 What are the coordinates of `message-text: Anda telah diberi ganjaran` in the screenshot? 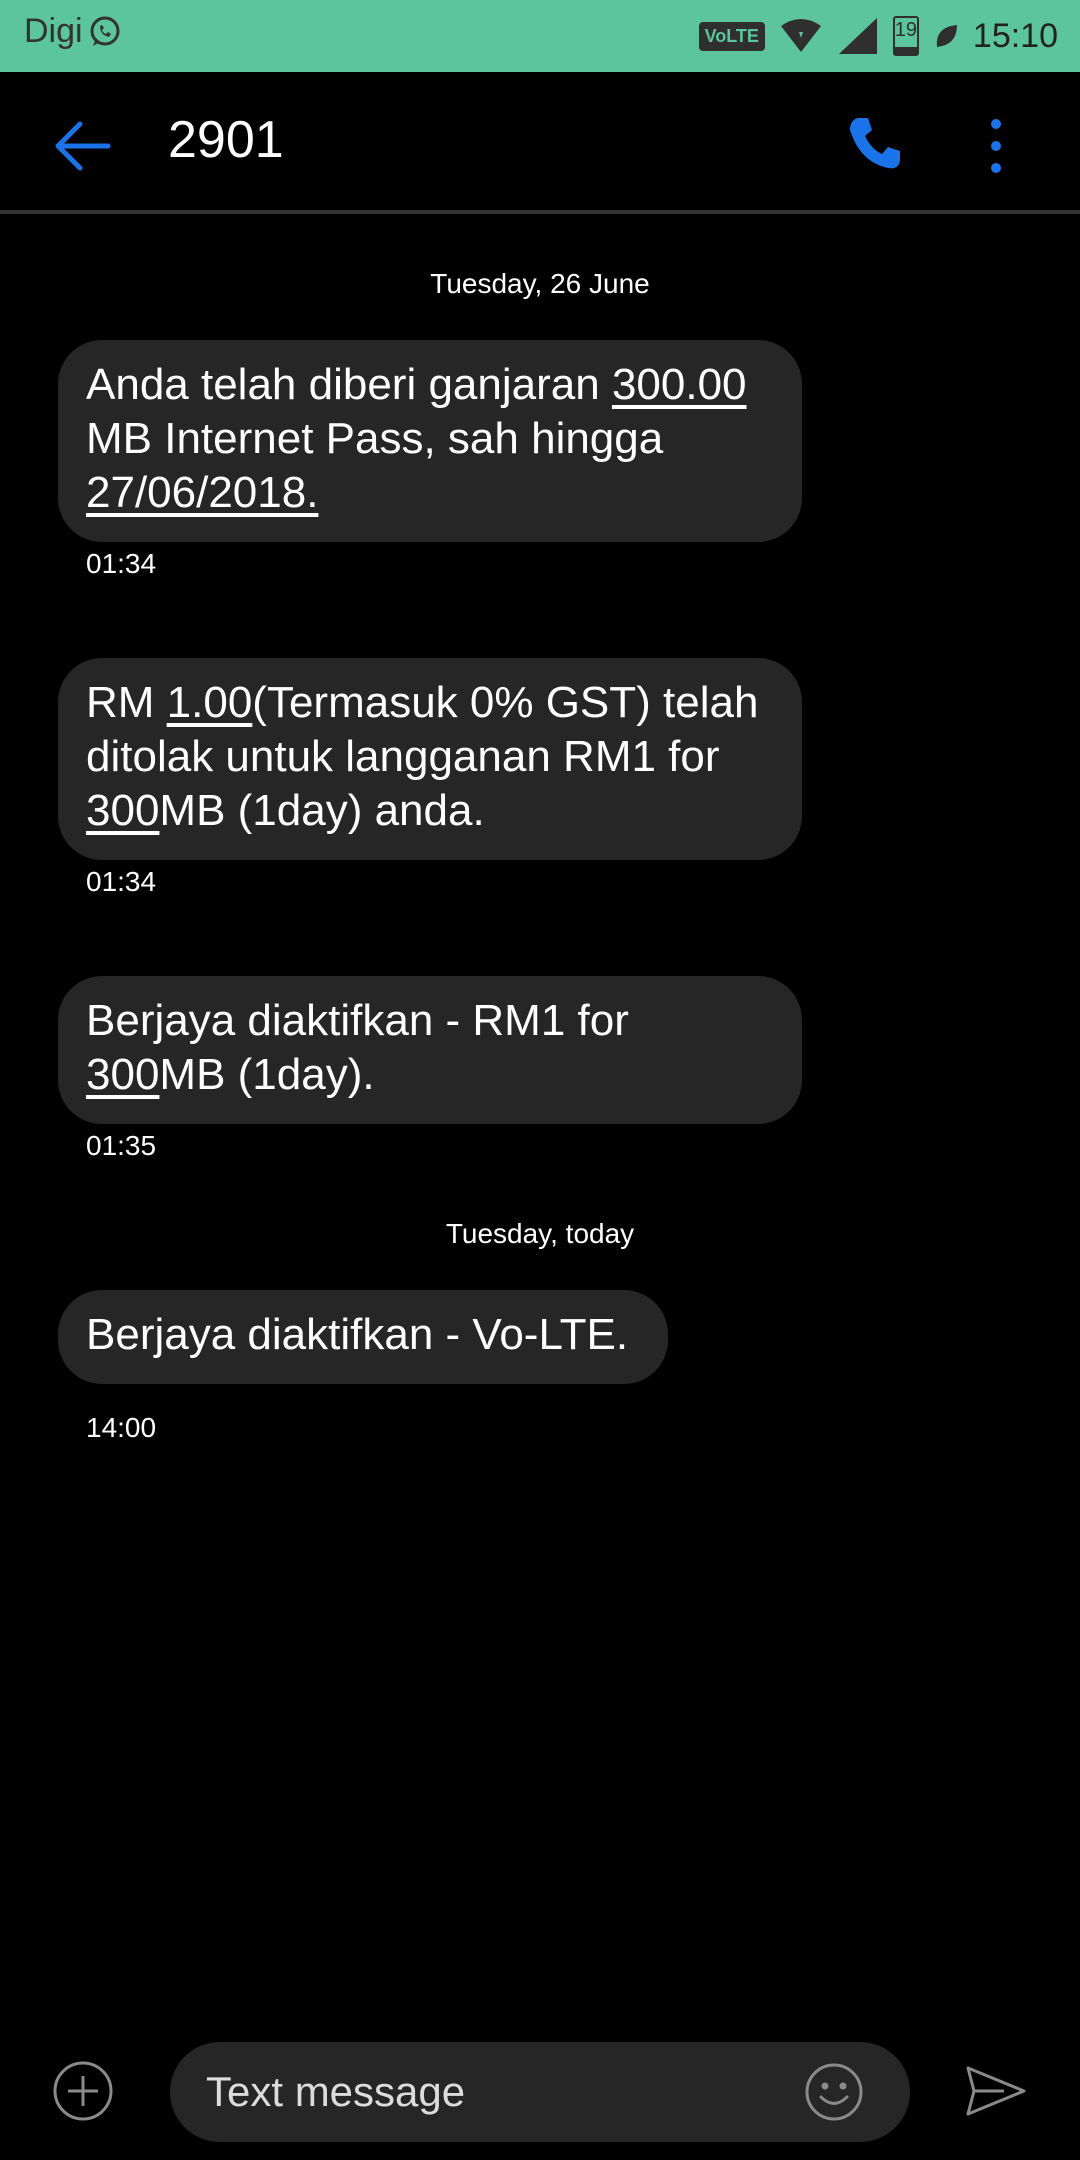 It's located at (349, 384).